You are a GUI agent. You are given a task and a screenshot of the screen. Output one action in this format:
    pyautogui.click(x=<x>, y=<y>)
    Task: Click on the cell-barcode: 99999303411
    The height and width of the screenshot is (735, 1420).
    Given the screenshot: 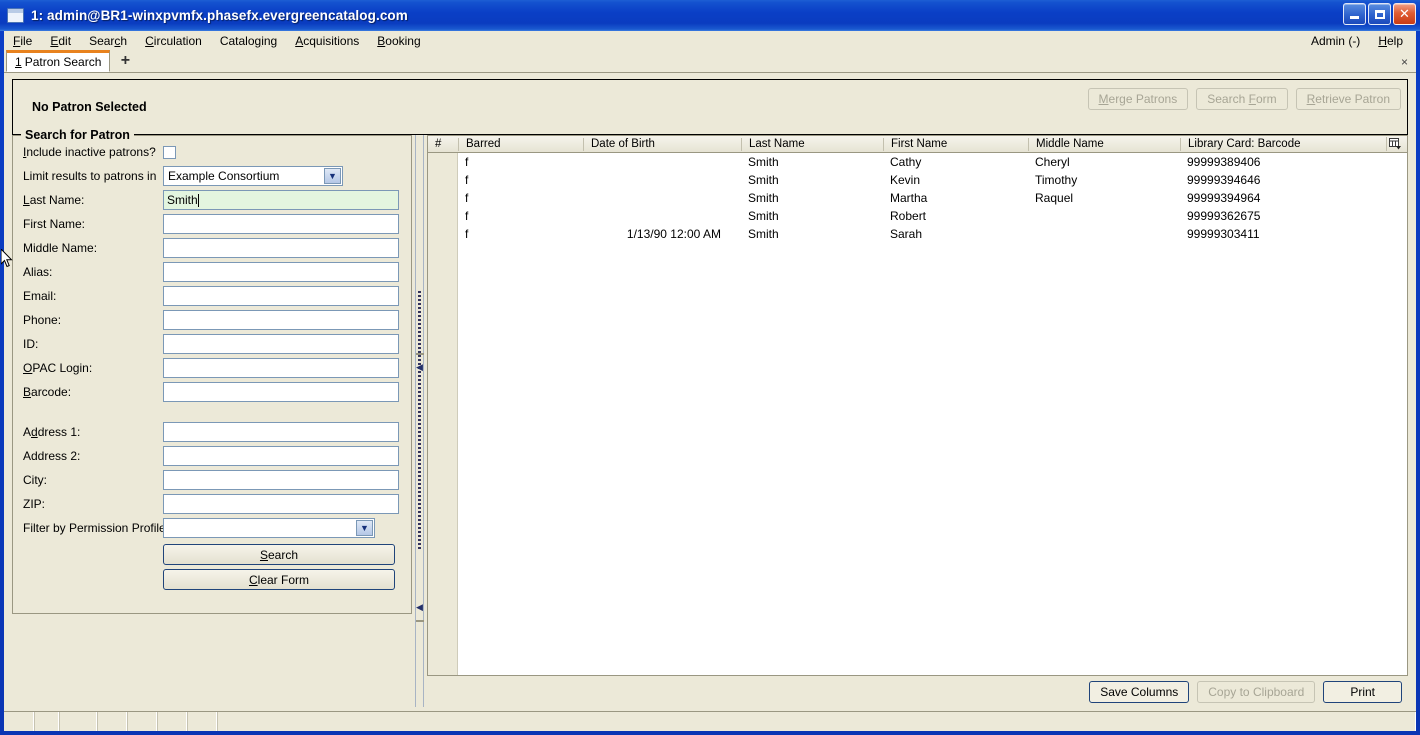 What is the action you would take?
    pyautogui.click(x=1223, y=234)
    